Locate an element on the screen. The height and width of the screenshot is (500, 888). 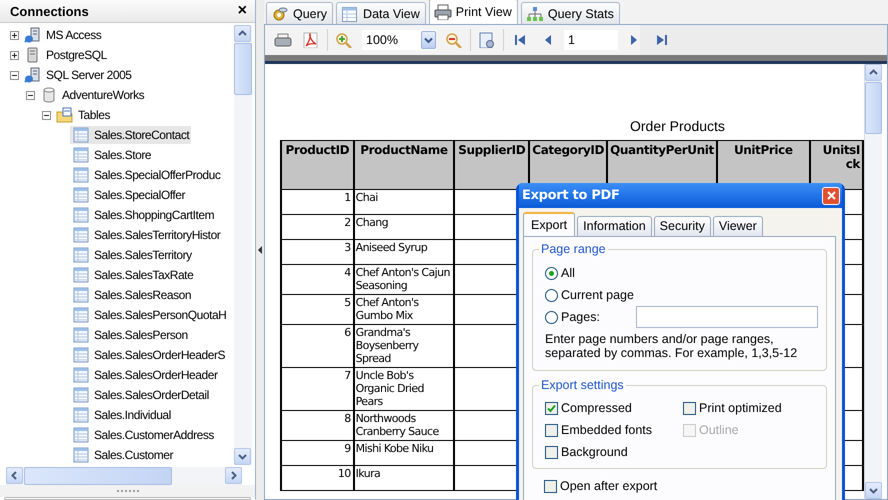
tree-item: Sales.SalesPerson is located at coordinates (130, 335).